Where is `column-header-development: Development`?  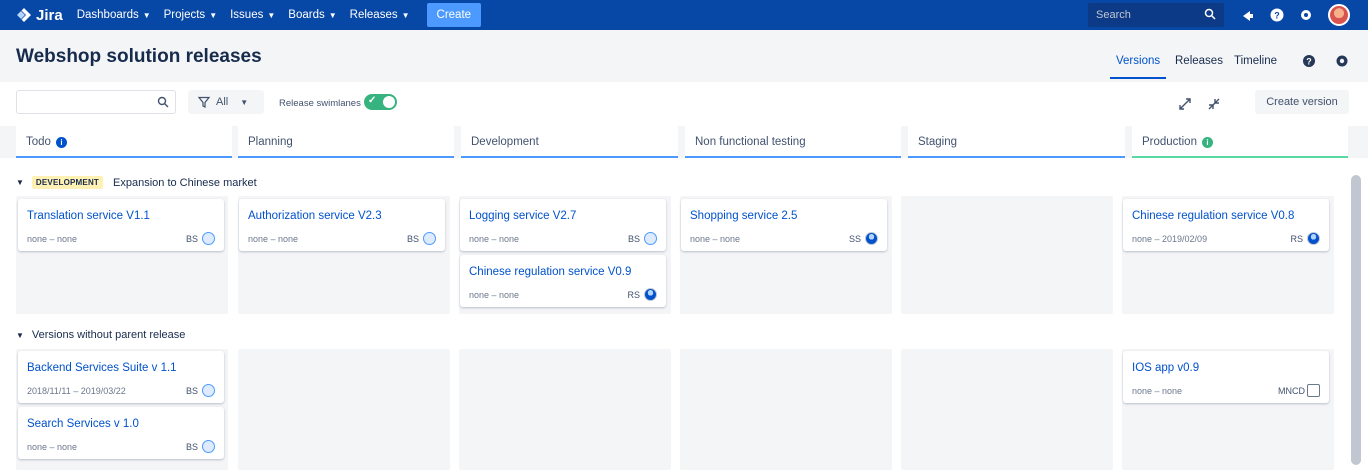
column-header-development: Development is located at coordinates (569, 142).